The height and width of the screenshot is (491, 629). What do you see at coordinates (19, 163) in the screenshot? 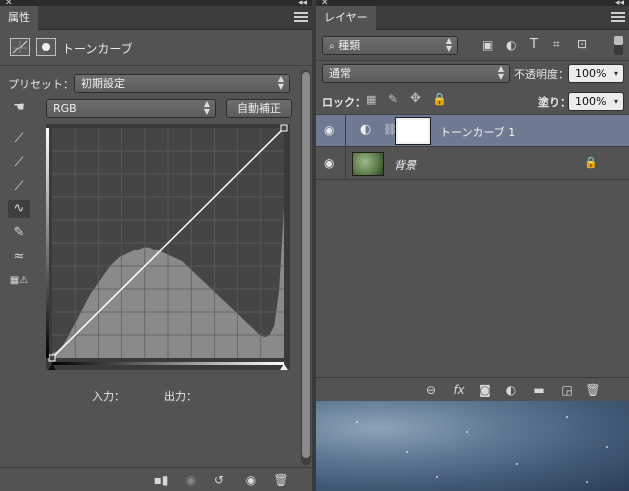
I see `eyedropper-gray-icon: ⟋` at bounding box center [19, 163].